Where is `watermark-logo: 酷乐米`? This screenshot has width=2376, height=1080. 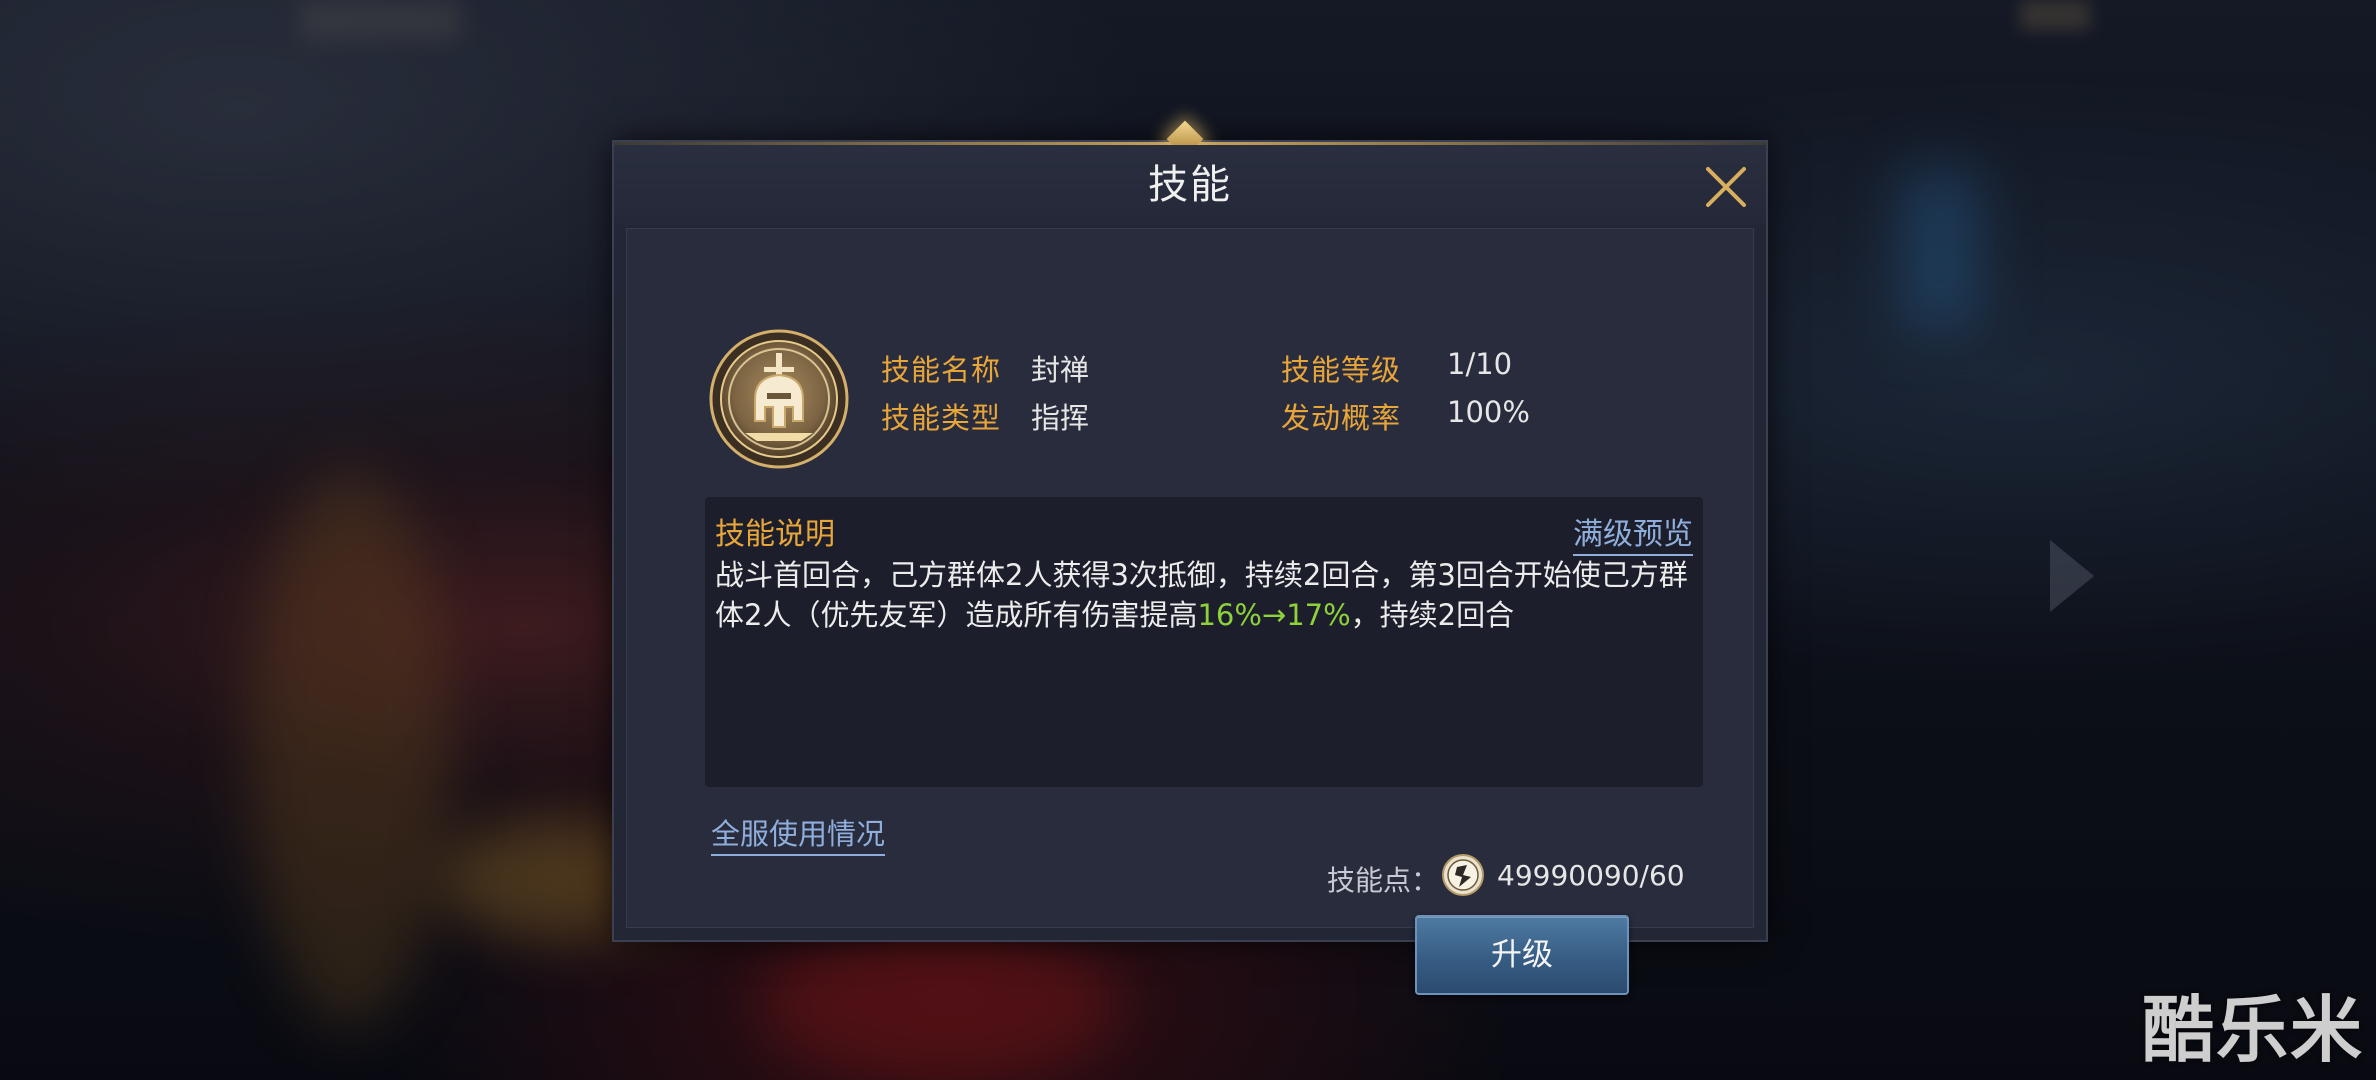
watermark-logo: 酷乐米 is located at coordinates (2252, 1030).